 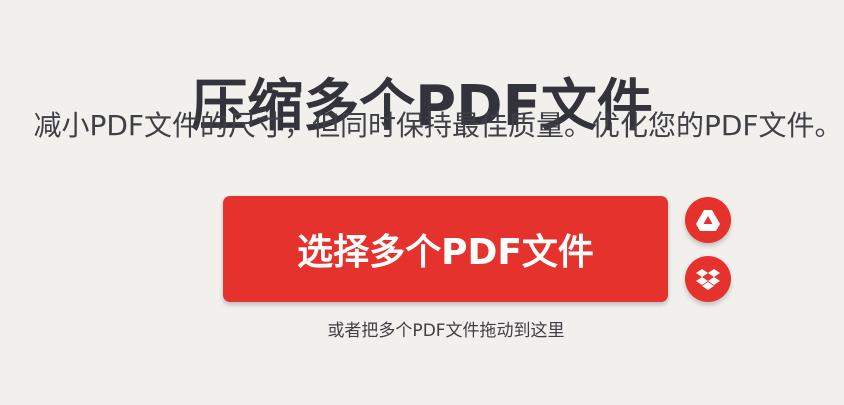 I want to click on page-subtitle: 减小PDF文件的尺寸，但同时保持最佳质量。优化您的PDF文件。, so click(x=438, y=125).